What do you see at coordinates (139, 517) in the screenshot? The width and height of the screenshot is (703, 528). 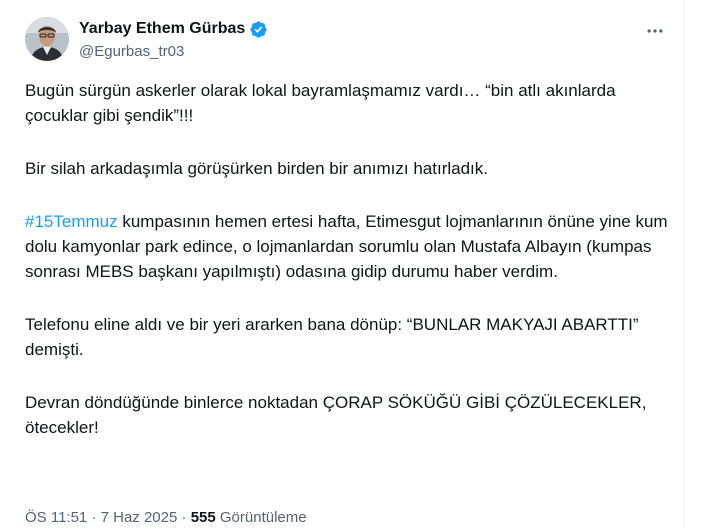 I see `tweet-date: 7 Haz 2025` at bounding box center [139, 517].